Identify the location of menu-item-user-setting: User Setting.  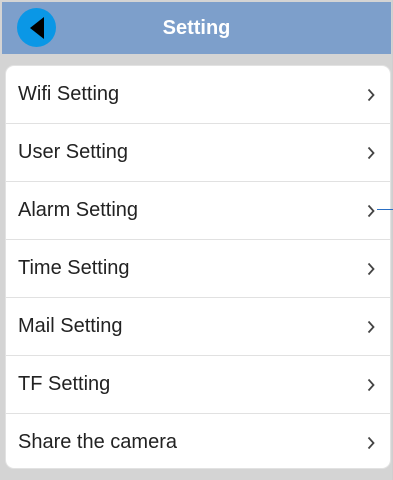
(198, 153).